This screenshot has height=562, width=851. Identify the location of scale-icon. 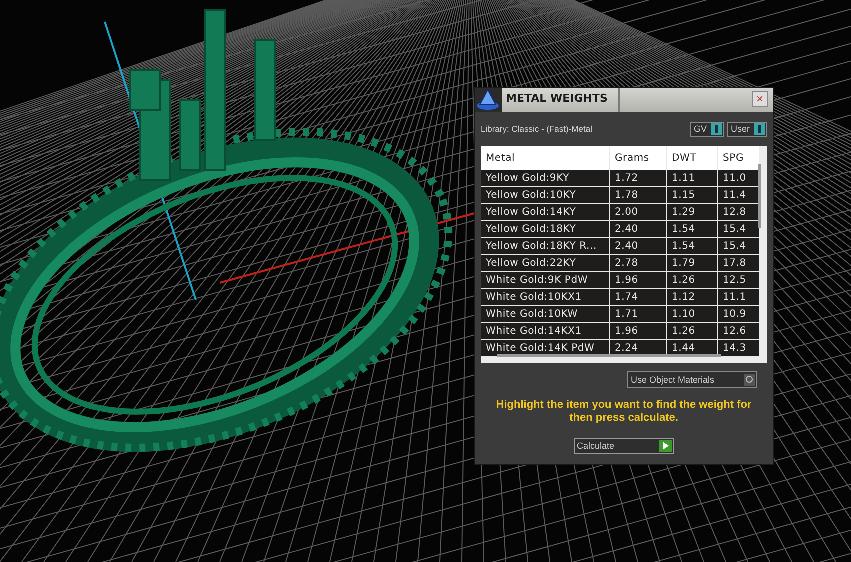
(488, 100).